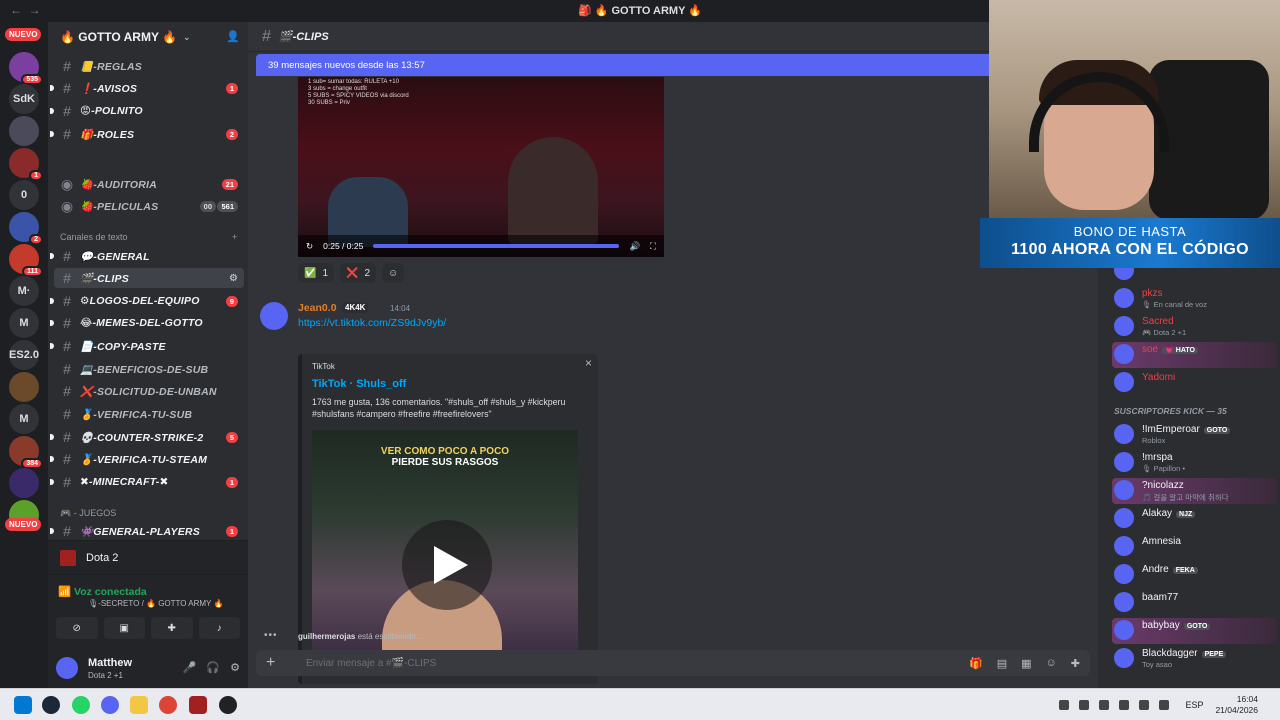 This screenshot has width=1280, height=720. I want to click on deafen-icon: 🎧, so click(213, 667).